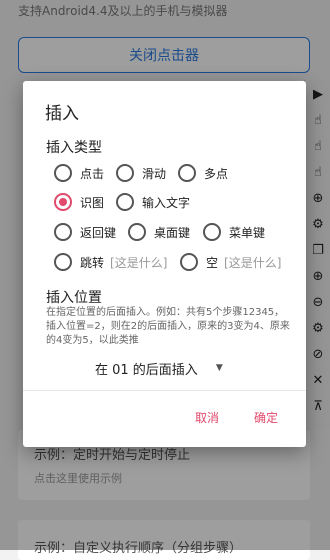 The width and height of the screenshot is (330, 560). What do you see at coordinates (92, 173) in the screenshot?
I see `radio-label: 点击` at bounding box center [92, 173].